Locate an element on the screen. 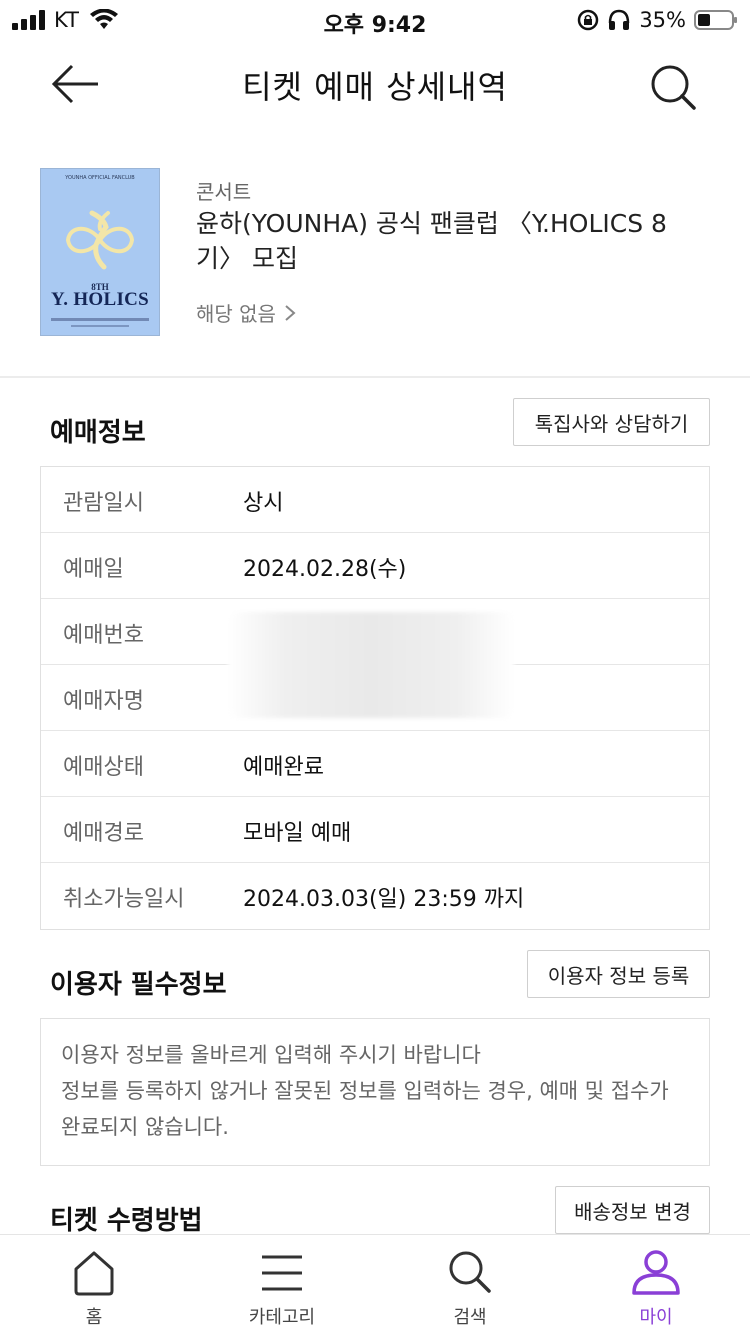  tab-category: 카테고리 is located at coordinates (282, 1284).